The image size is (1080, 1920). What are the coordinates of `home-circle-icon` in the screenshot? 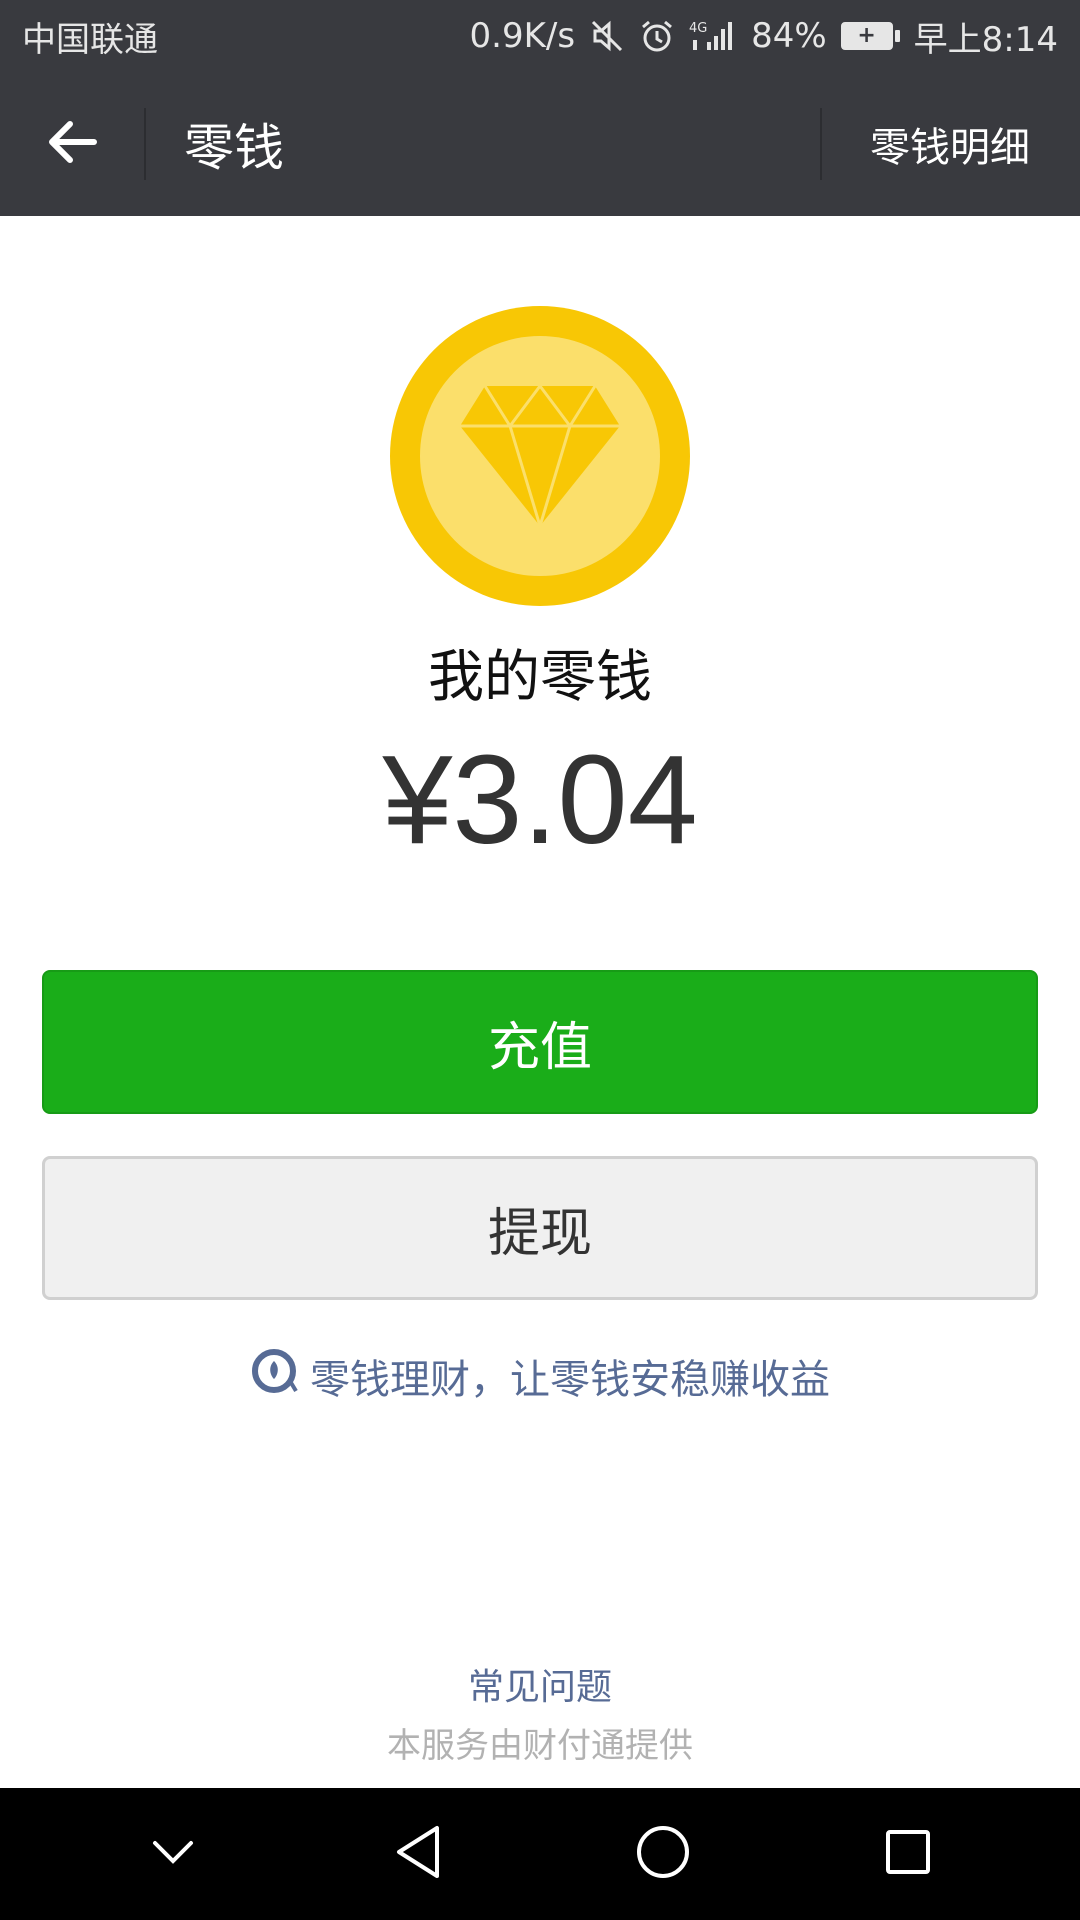 It's located at (663, 1854).